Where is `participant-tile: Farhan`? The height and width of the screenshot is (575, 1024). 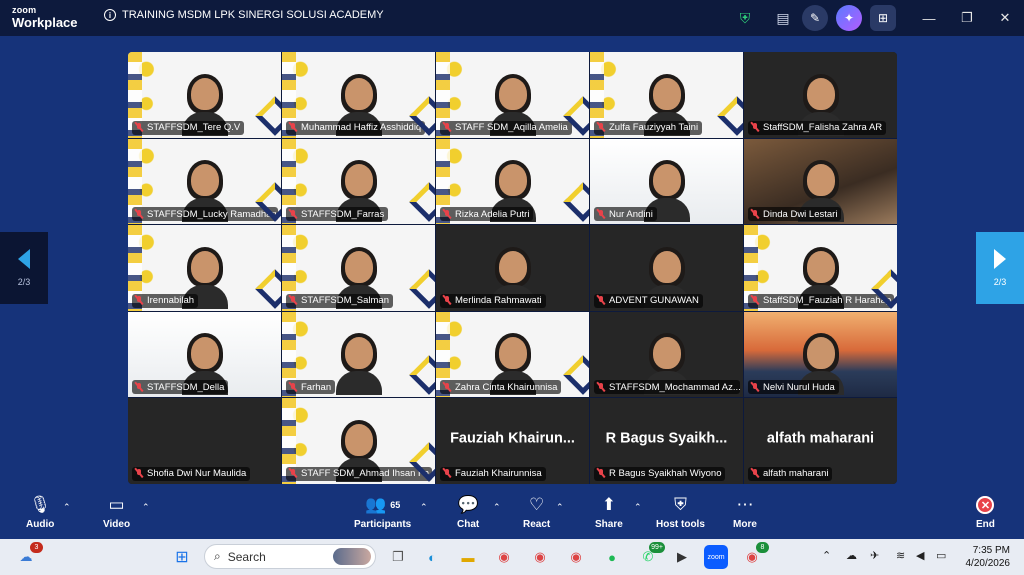
participant-tile: Farhan is located at coordinates (358, 354).